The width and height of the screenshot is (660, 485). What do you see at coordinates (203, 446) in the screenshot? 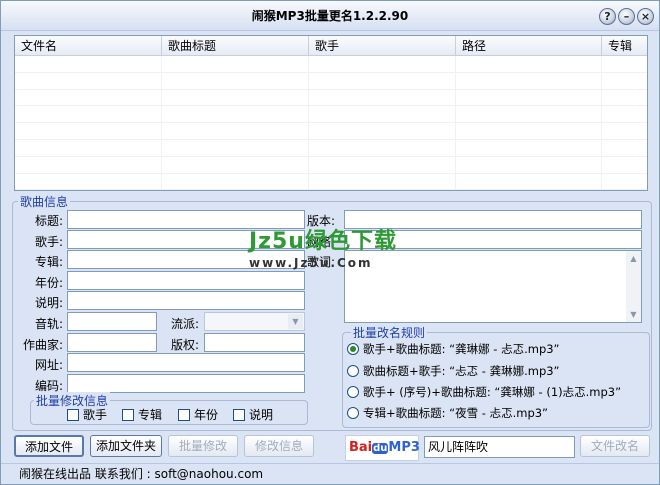
I see `batch-modify-button: 批量修改` at bounding box center [203, 446].